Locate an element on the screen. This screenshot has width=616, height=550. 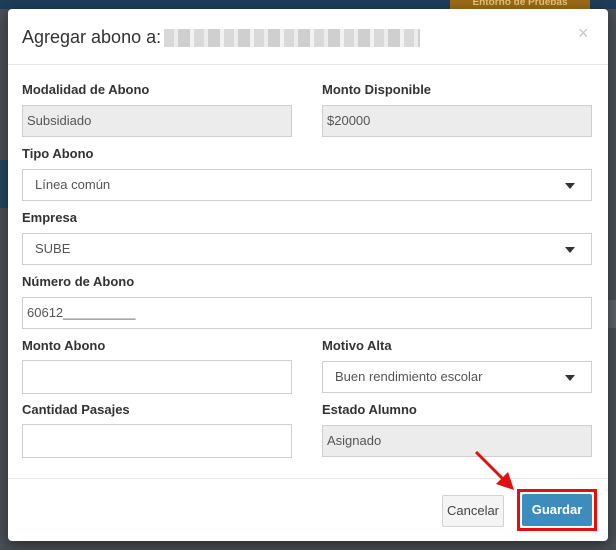
environment-badge: Entorno de Pruebas is located at coordinates (520, 4).